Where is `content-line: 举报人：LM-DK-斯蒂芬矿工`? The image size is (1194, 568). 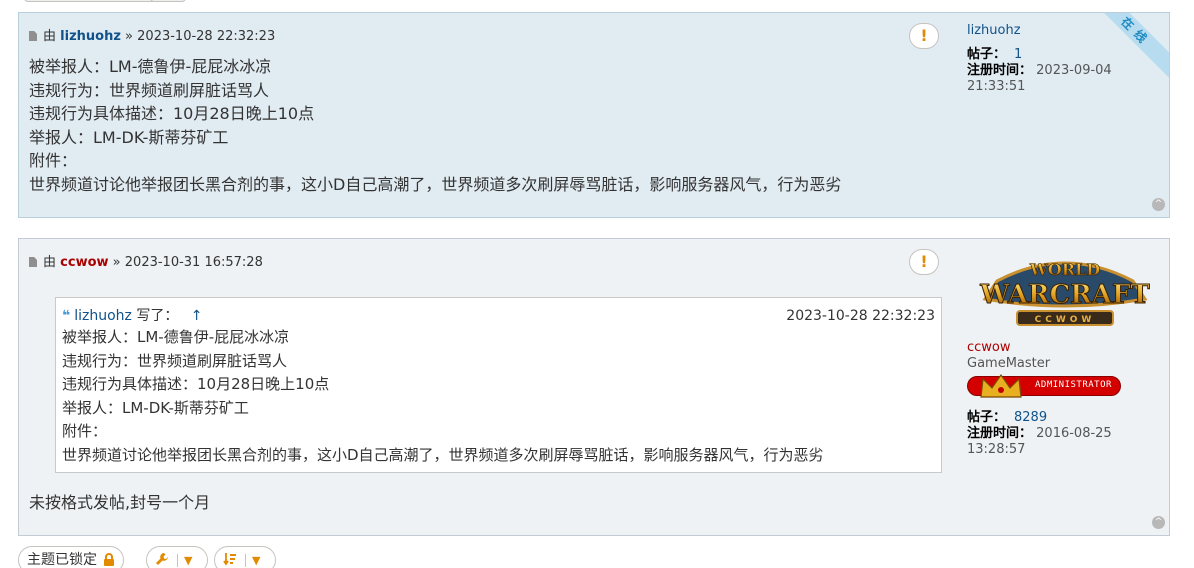
content-line: 举报人：LM-DK-斯蒂芬矿工 is located at coordinates (129, 137).